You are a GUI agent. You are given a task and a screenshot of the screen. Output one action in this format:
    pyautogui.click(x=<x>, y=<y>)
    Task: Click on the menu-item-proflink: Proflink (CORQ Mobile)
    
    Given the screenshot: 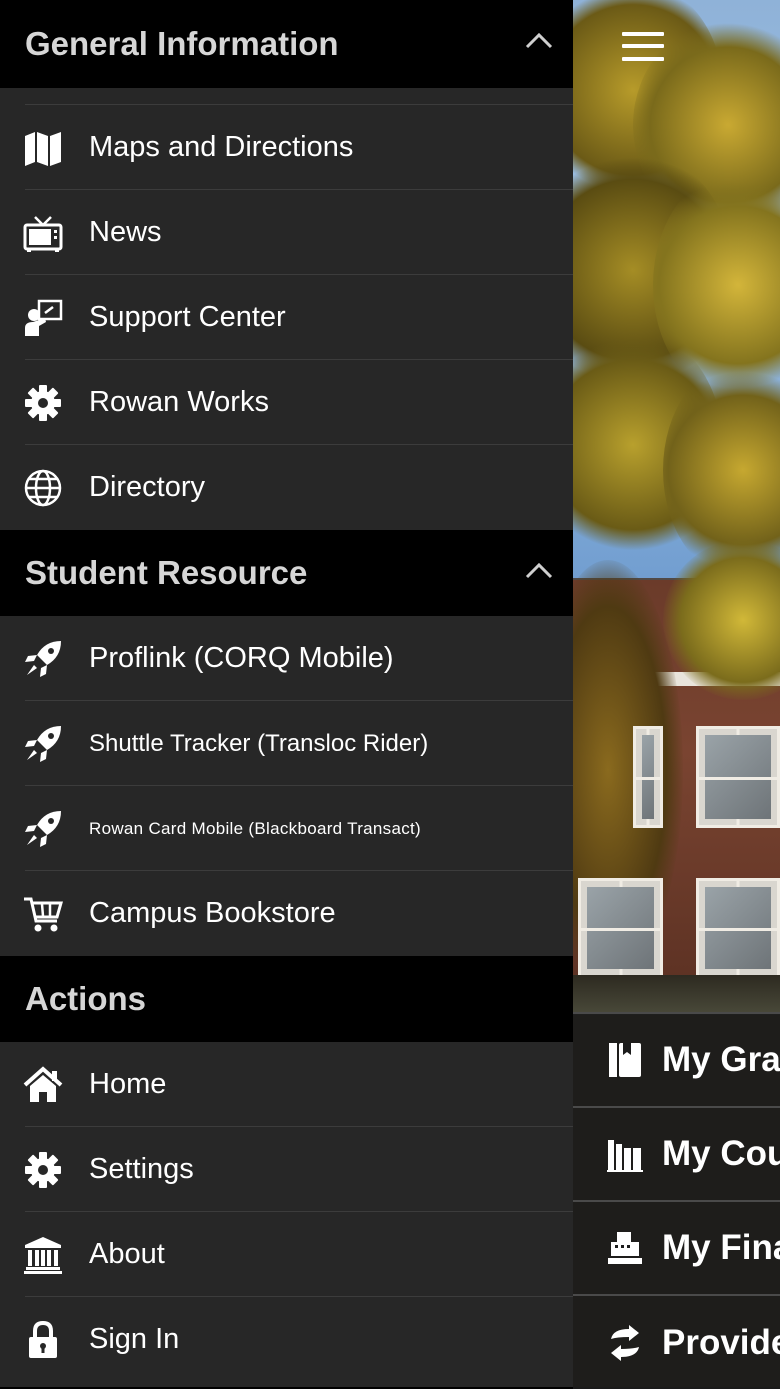 What is the action you would take?
    pyautogui.click(x=286, y=658)
    